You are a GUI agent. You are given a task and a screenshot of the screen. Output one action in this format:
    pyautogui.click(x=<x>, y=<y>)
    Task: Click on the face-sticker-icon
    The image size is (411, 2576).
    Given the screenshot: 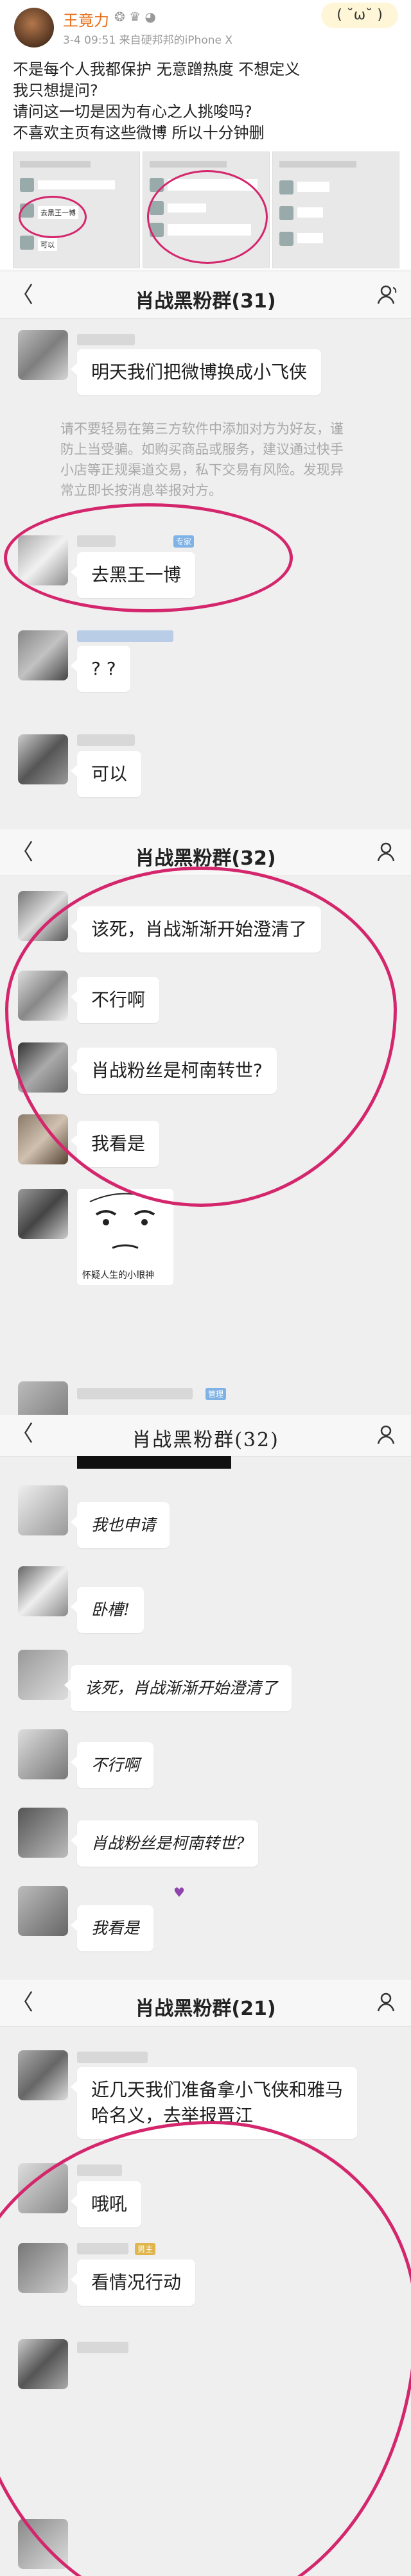 What is the action you would take?
    pyautogui.click(x=125, y=1221)
    